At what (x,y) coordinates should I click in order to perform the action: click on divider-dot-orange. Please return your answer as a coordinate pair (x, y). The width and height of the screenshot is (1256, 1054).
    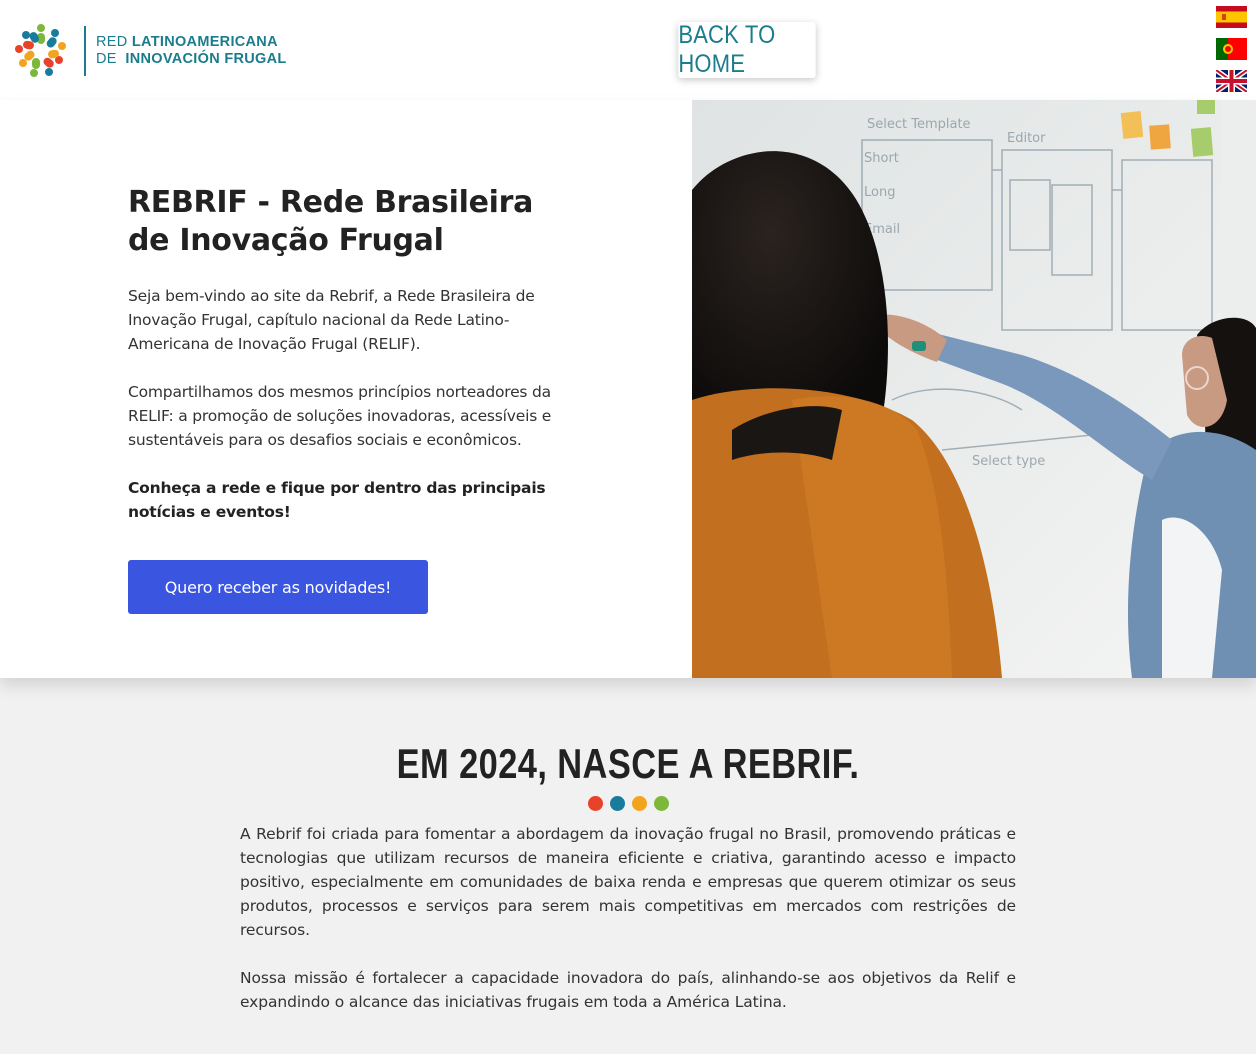
    Looking at the image, I should click on (639, 803).